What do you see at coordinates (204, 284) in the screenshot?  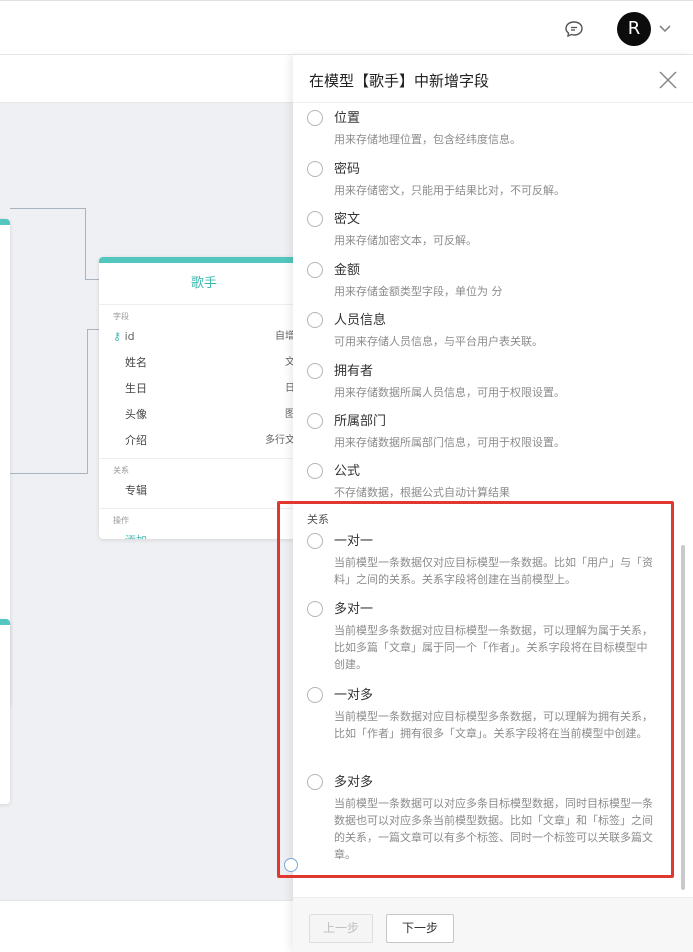 I see `model-card-title: 歌手` at bounding box center [204, 284].